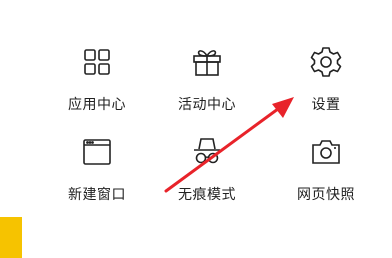 This screenshot has height=258, width=392. What do you see at coordinates (326, 105) in the screenshot?
I see `menu-item-label: 设置` at bounding box center [326, 105].